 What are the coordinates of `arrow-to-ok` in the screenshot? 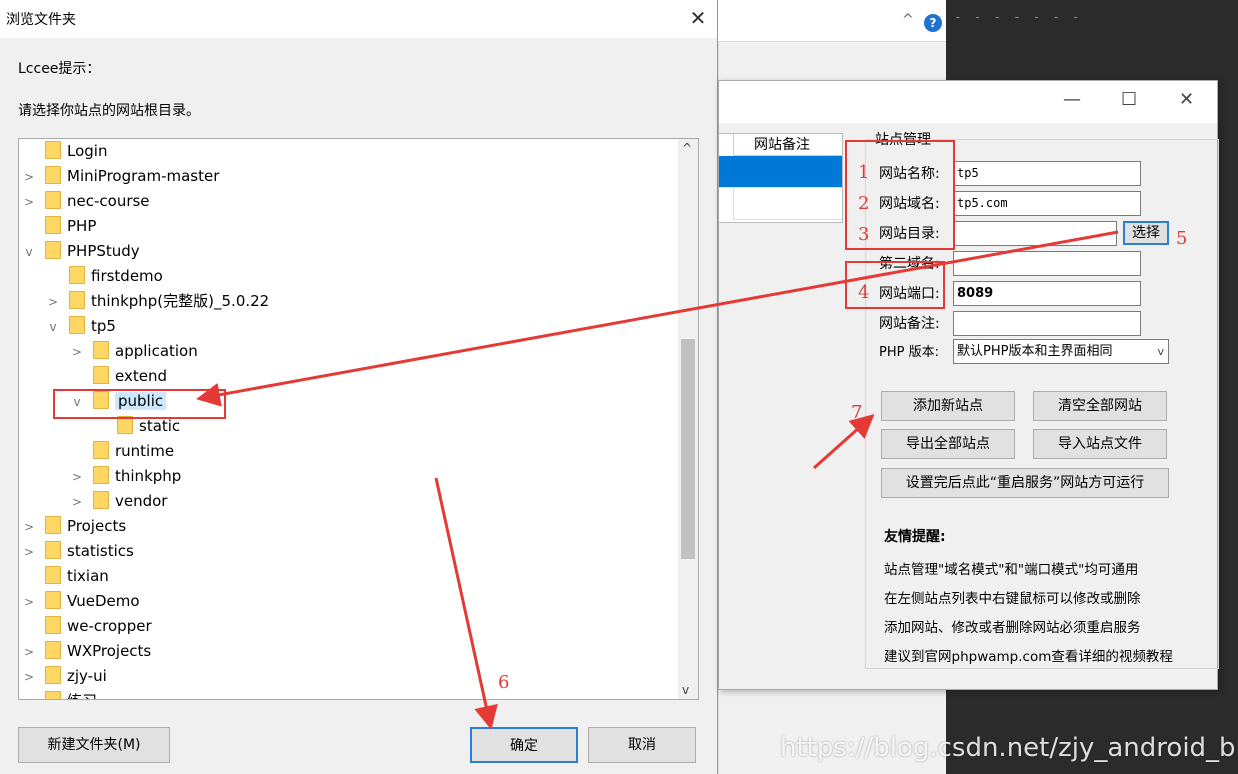 It's located at (466, 603).